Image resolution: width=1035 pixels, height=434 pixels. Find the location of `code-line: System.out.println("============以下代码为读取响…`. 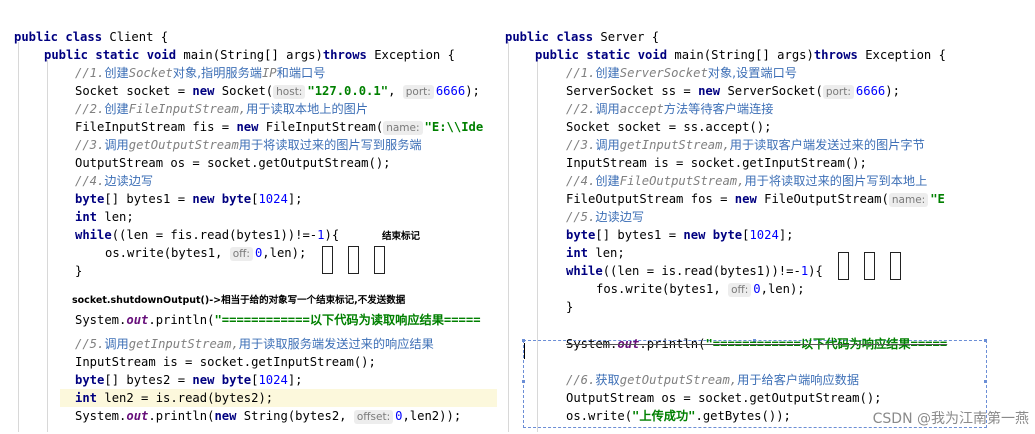

code-line: System.out.println("============以下代码为读取响… is located at coordinates (278, 320).